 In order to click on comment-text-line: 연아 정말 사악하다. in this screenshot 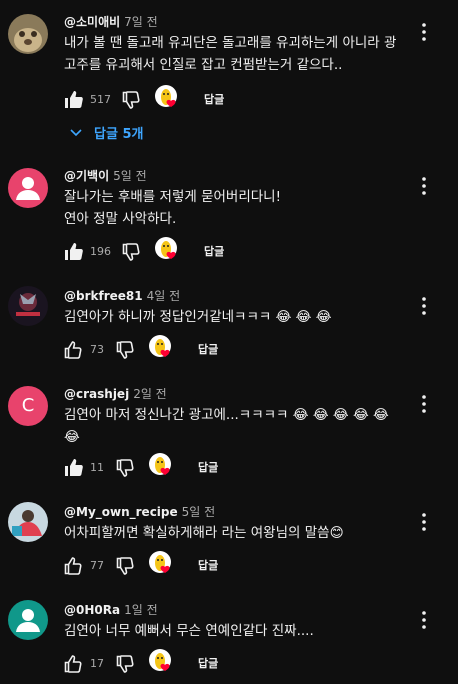, I will do `click(120, 219)`.